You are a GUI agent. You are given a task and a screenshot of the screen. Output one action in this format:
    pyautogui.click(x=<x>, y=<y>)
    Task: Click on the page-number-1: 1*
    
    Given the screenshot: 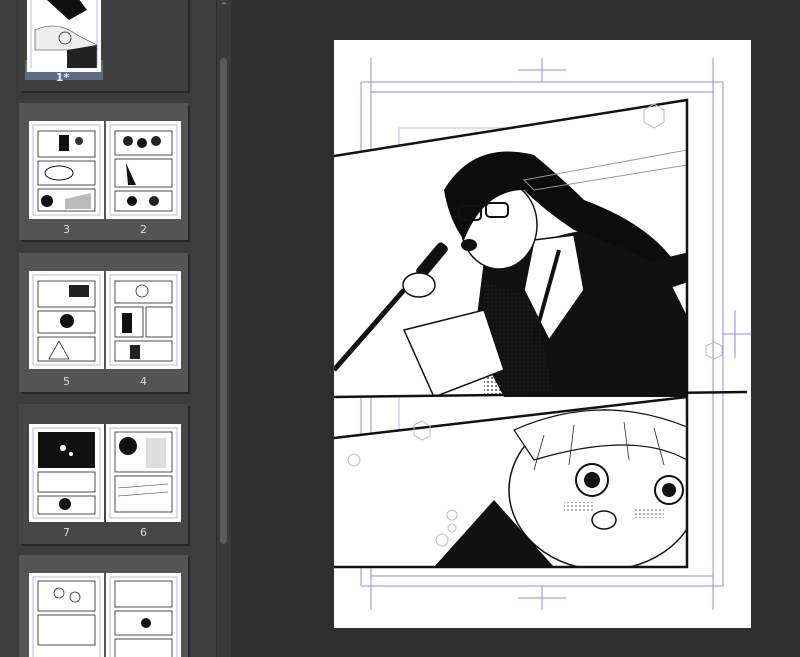 What is the action you would take?
    pyautogui.click(x=62, y=77)
    